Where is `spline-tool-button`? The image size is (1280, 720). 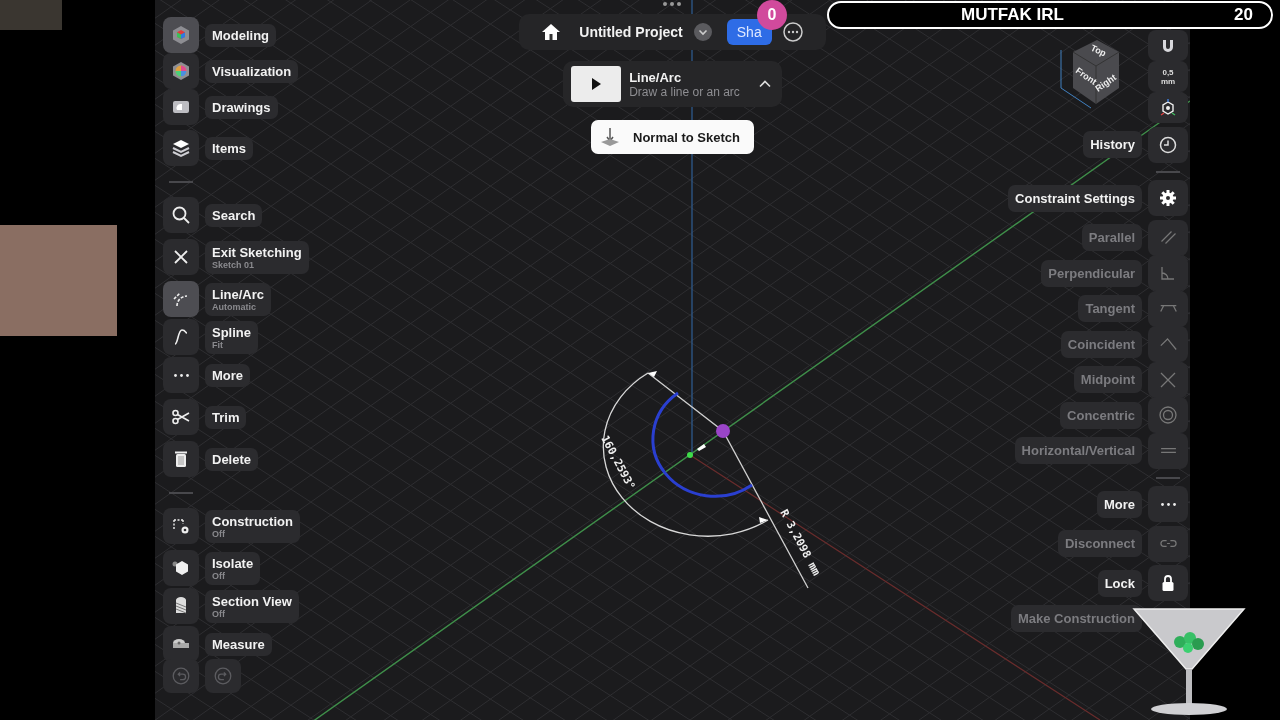
spline-tool-button is located at coordinates (181, 337).